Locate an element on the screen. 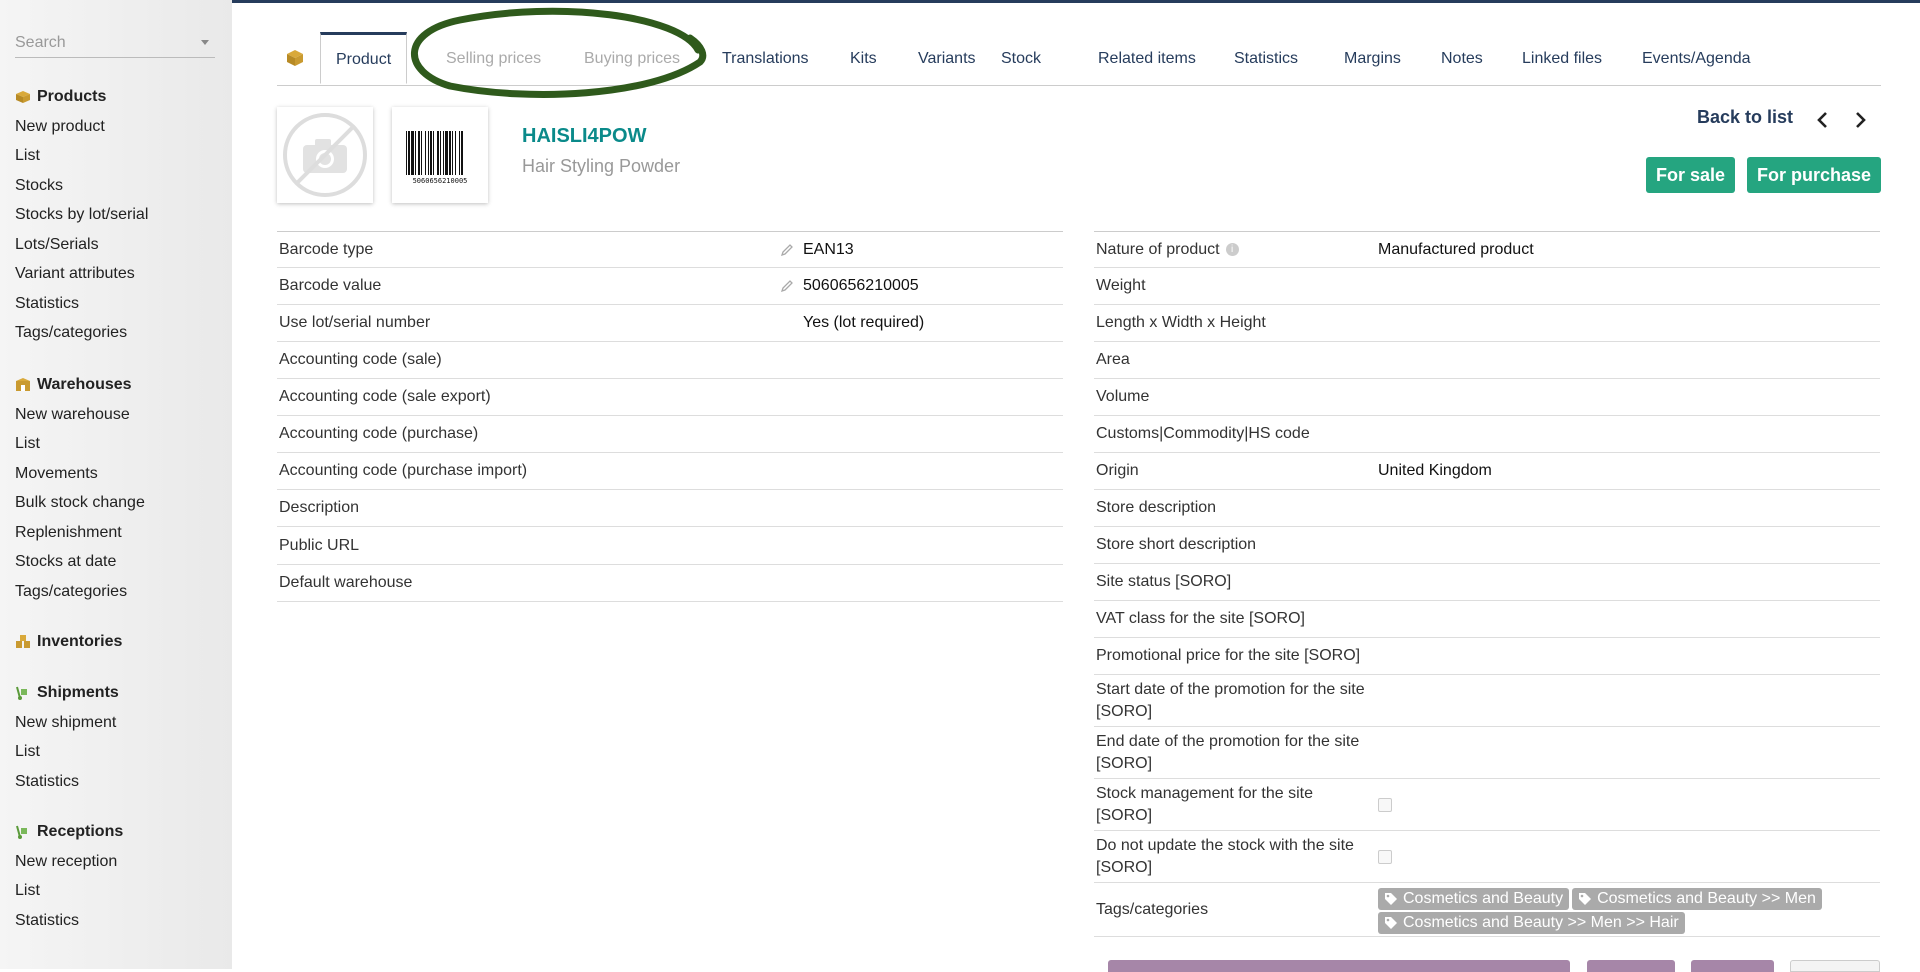  sidebar-section-label: Products is located at coordinates (72, 96).